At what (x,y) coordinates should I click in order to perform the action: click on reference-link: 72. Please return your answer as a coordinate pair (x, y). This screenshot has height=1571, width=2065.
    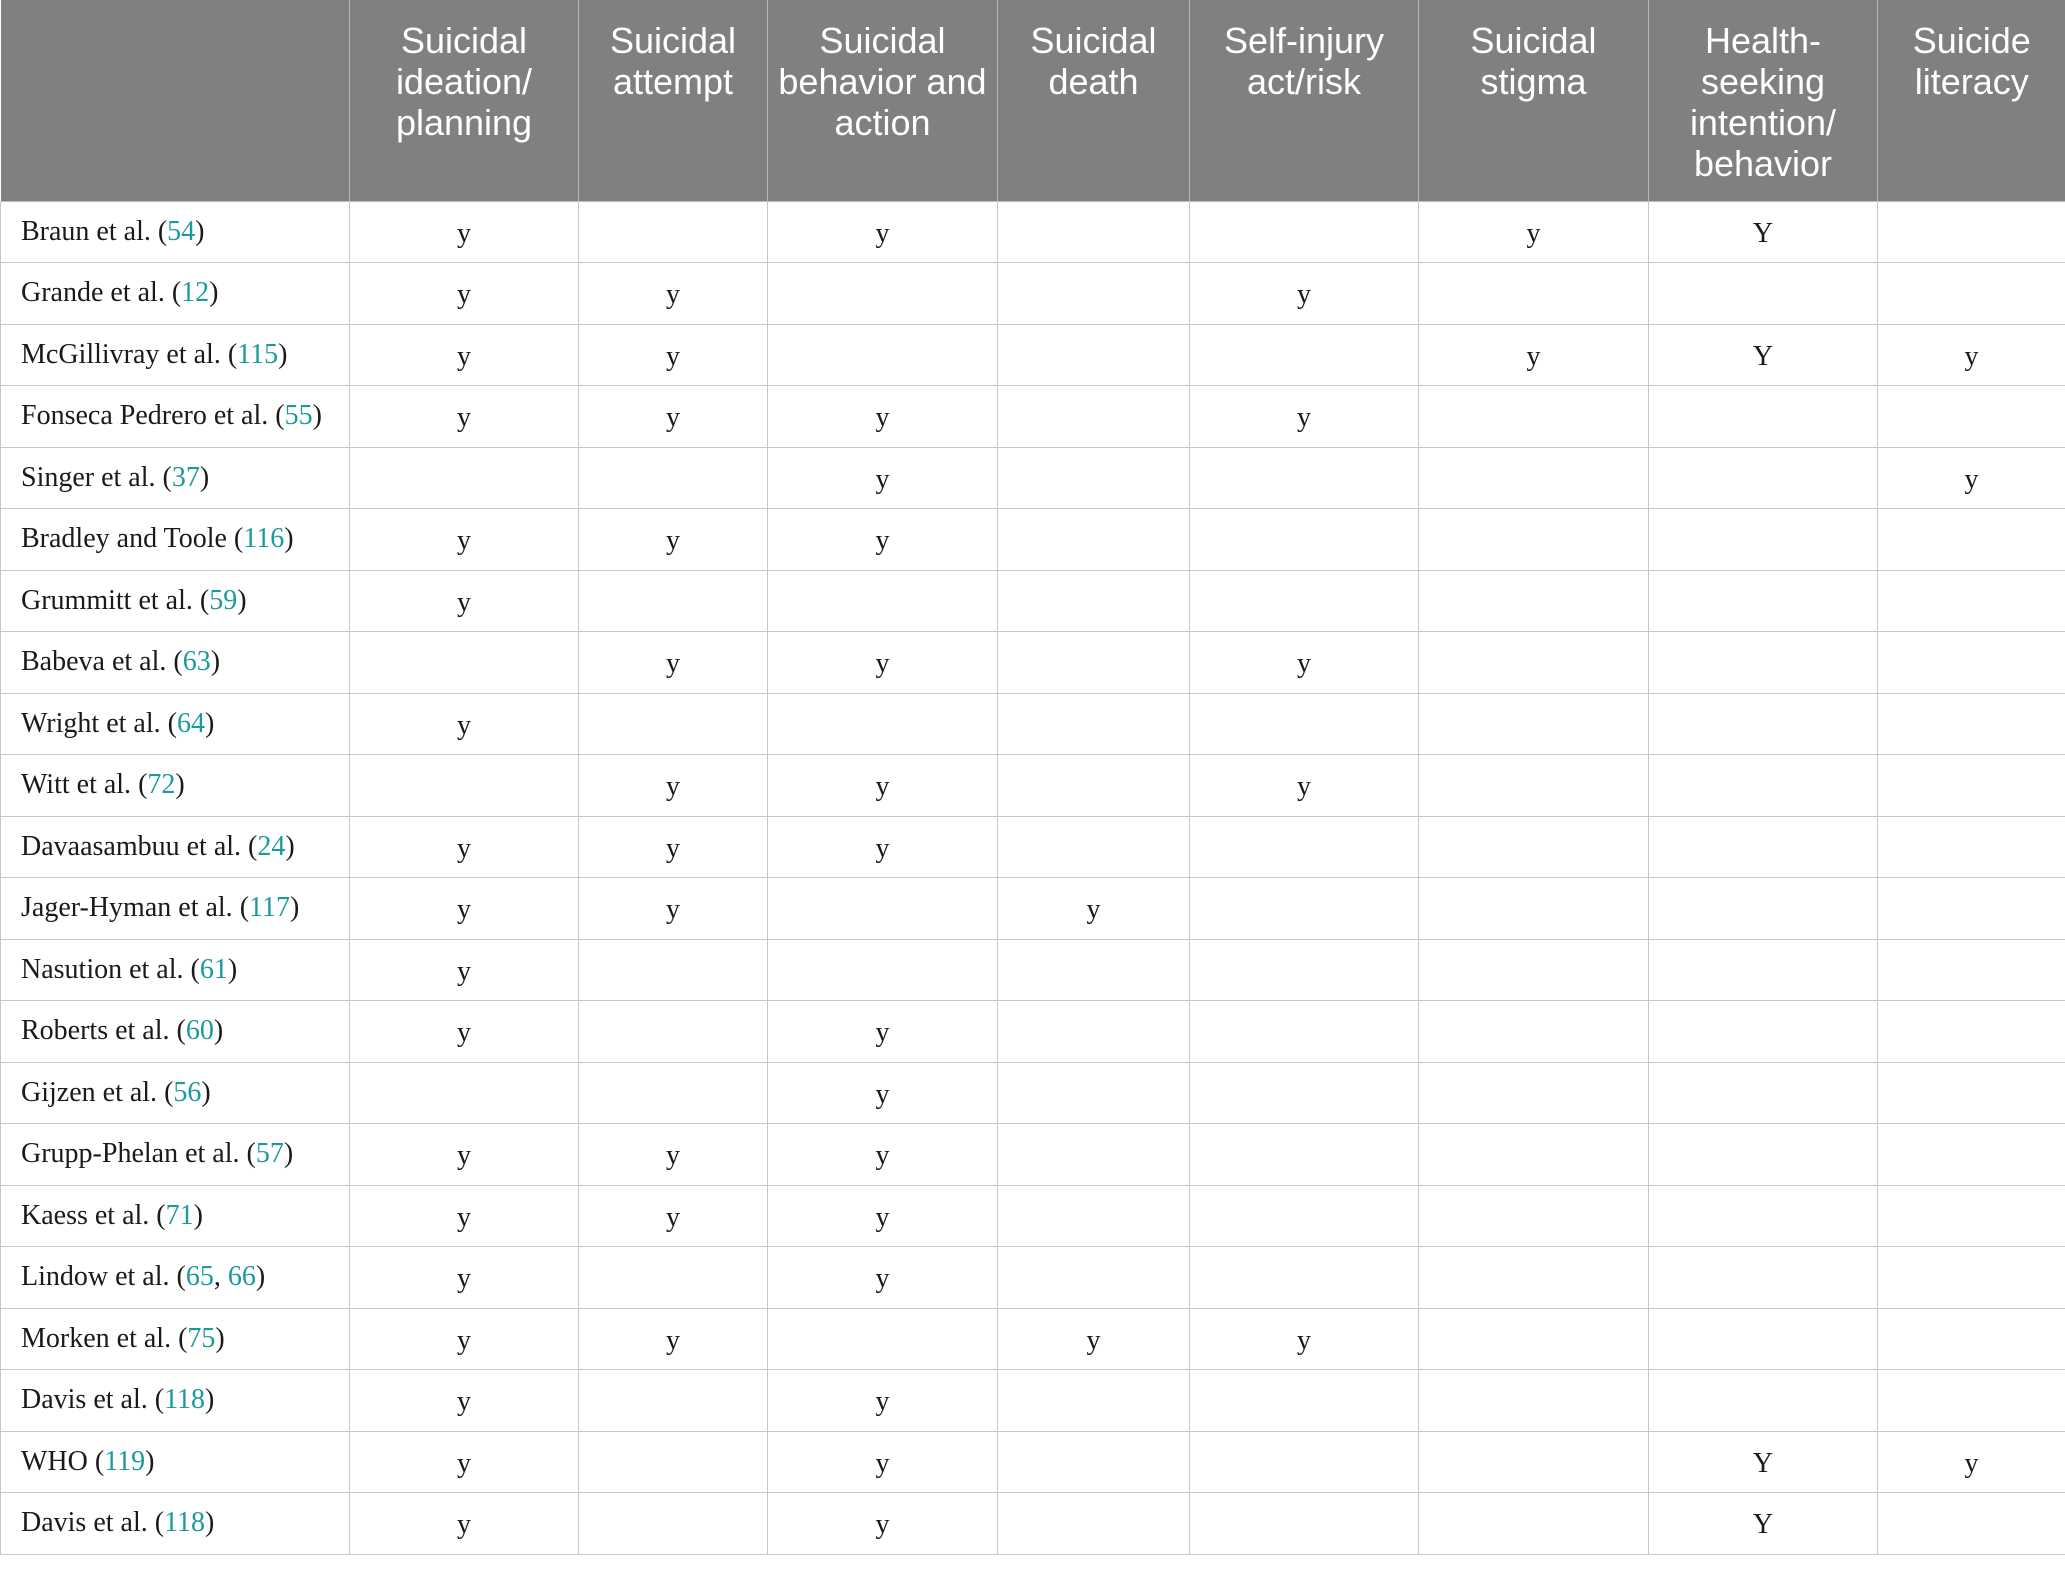
    Looking at the image, I should click on (161, 784).